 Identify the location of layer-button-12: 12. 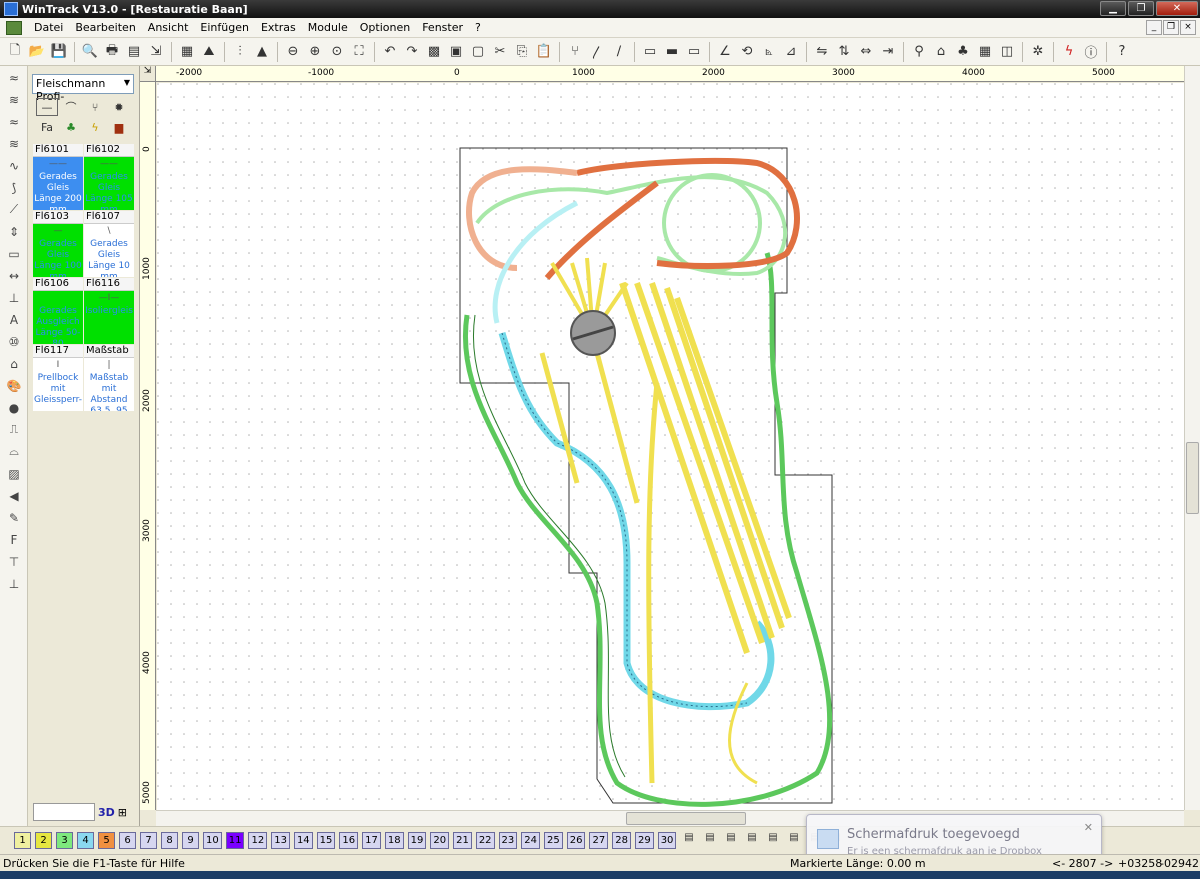
(258, 840).